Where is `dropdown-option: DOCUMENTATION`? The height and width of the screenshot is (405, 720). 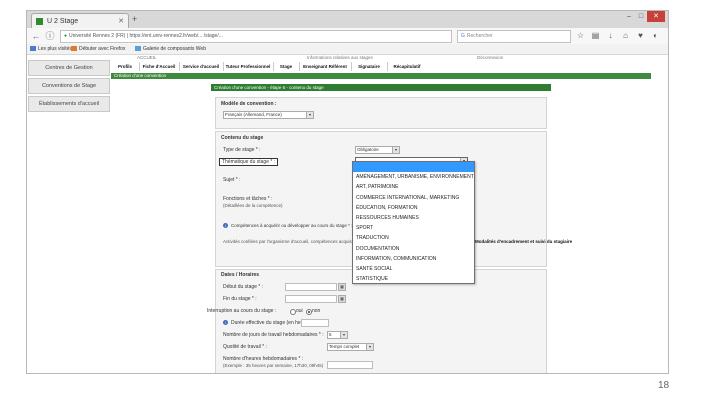
dropdown-option: DOCUMENTATION is located at coordinates (413, 249).